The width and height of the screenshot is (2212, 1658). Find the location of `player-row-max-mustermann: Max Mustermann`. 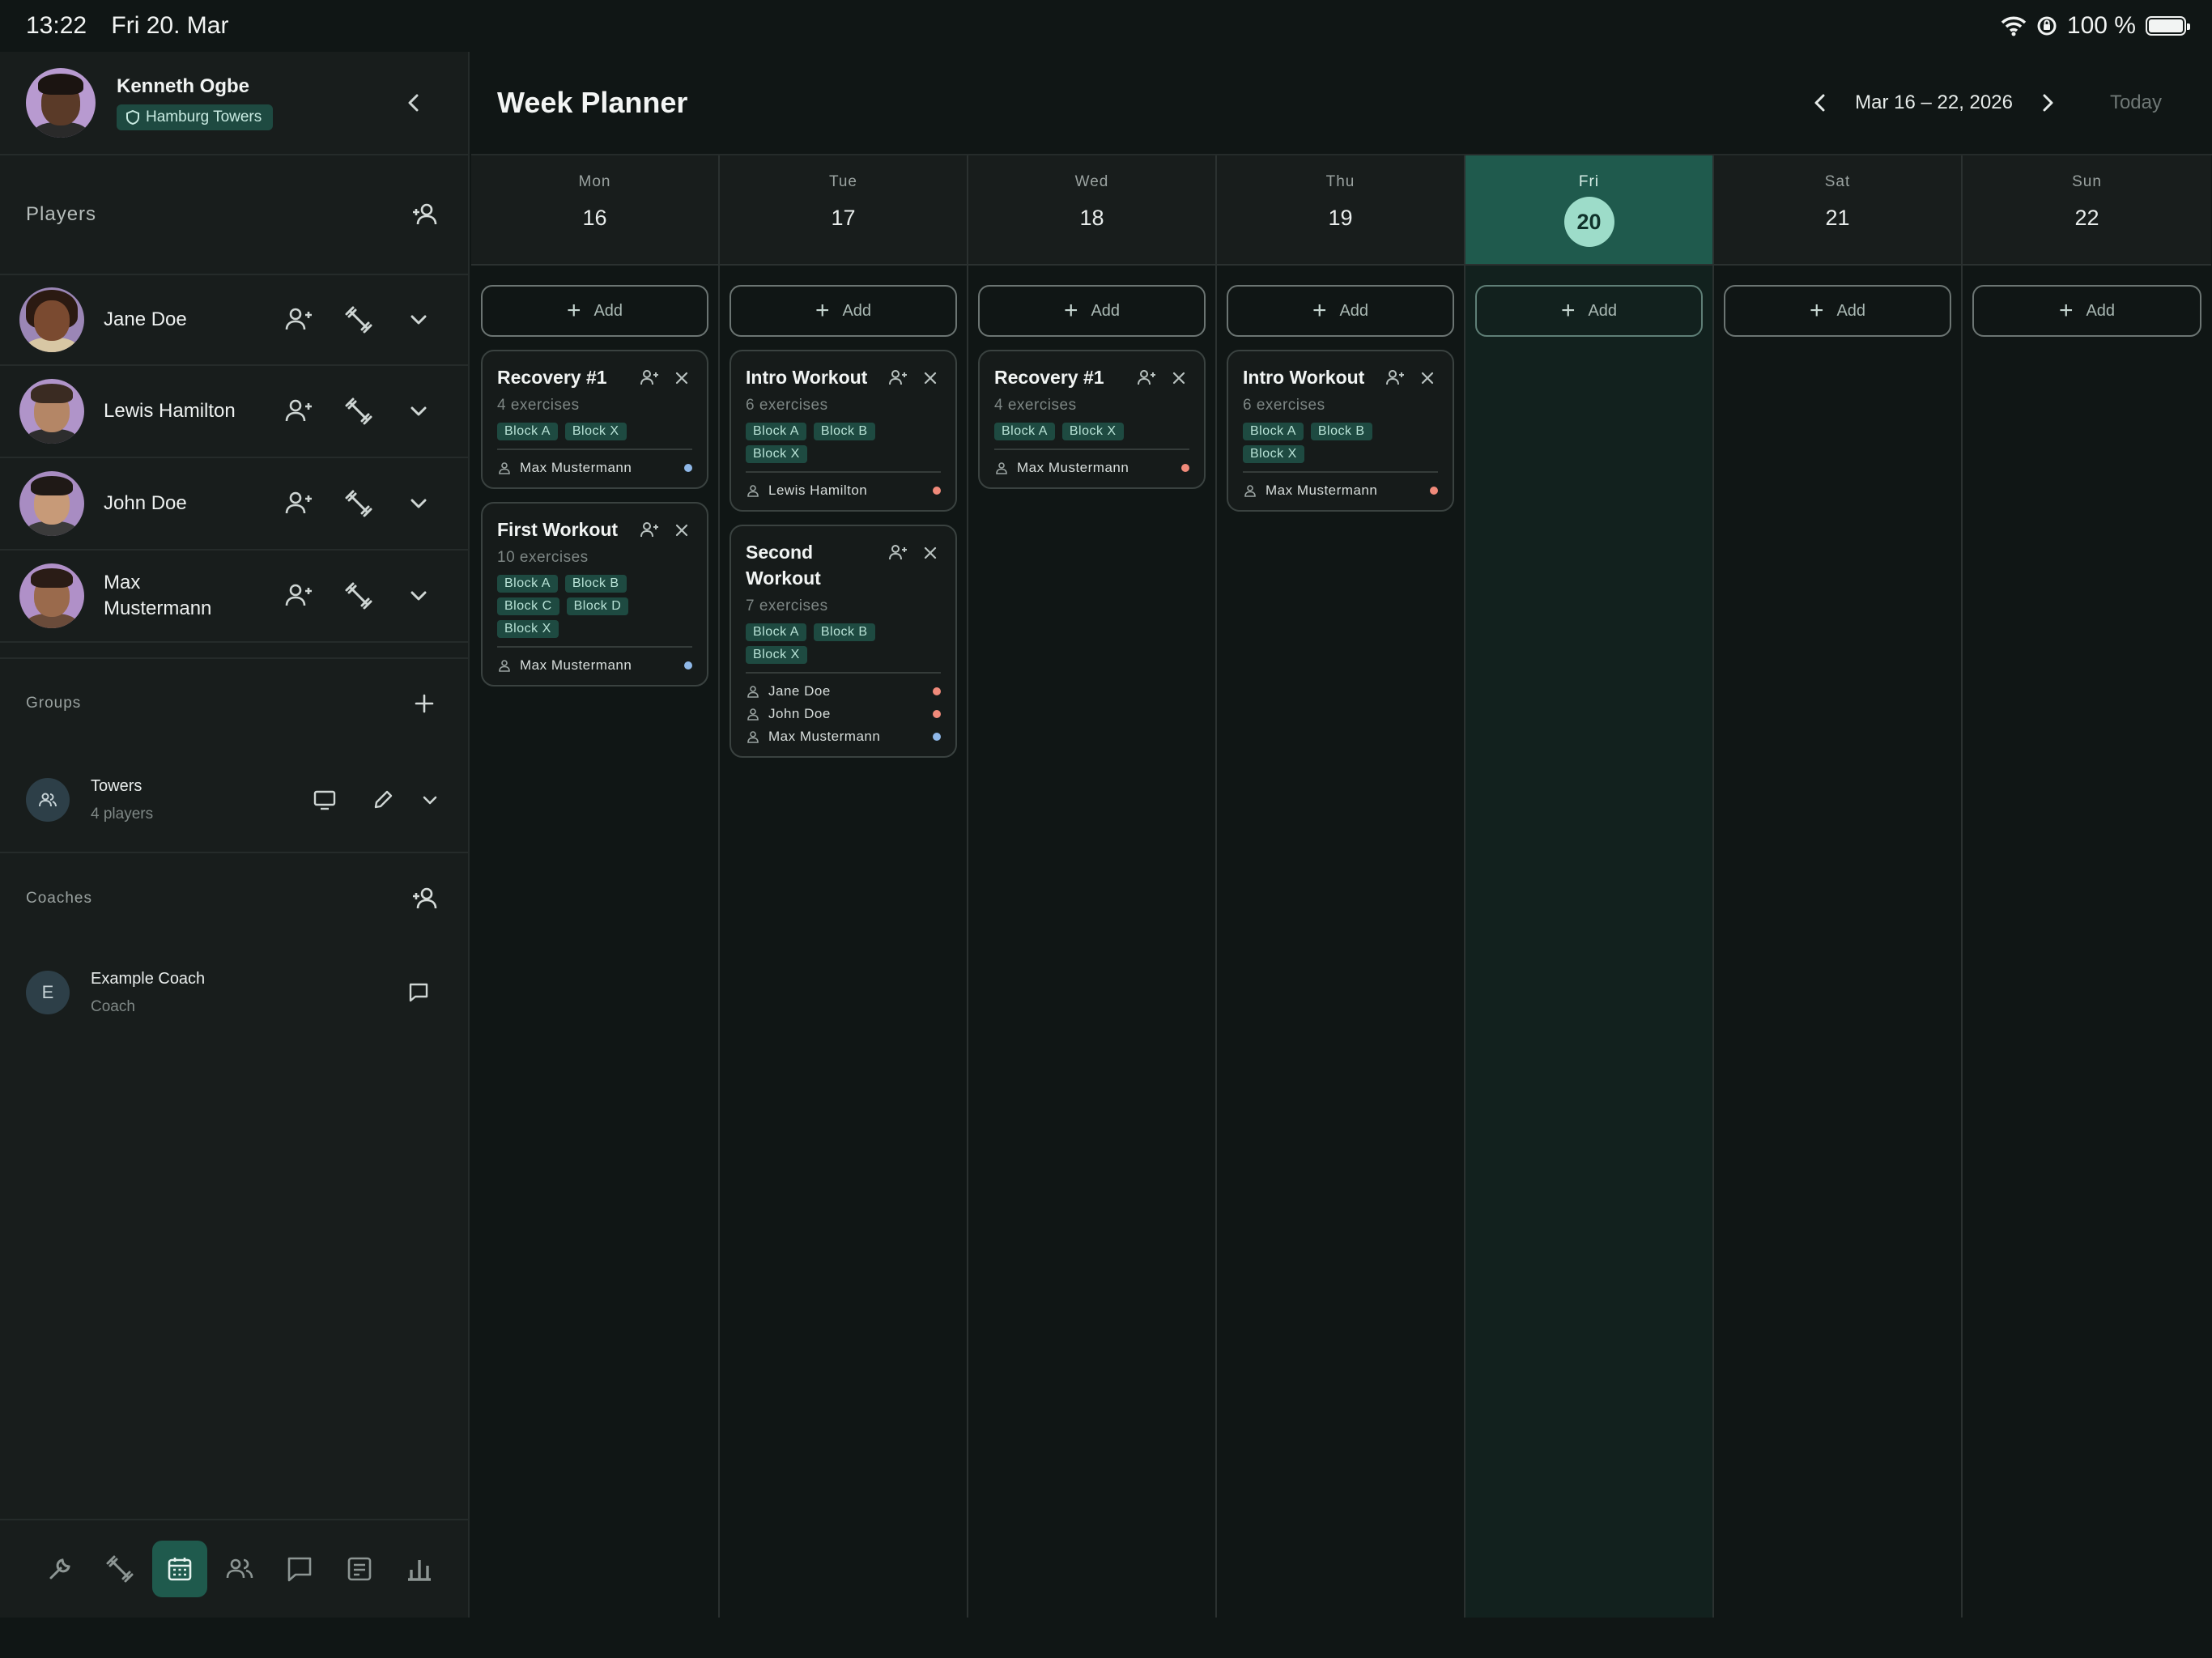

player-row-max-mustermann: Max Mustermann is located at coordinates (234, 597).